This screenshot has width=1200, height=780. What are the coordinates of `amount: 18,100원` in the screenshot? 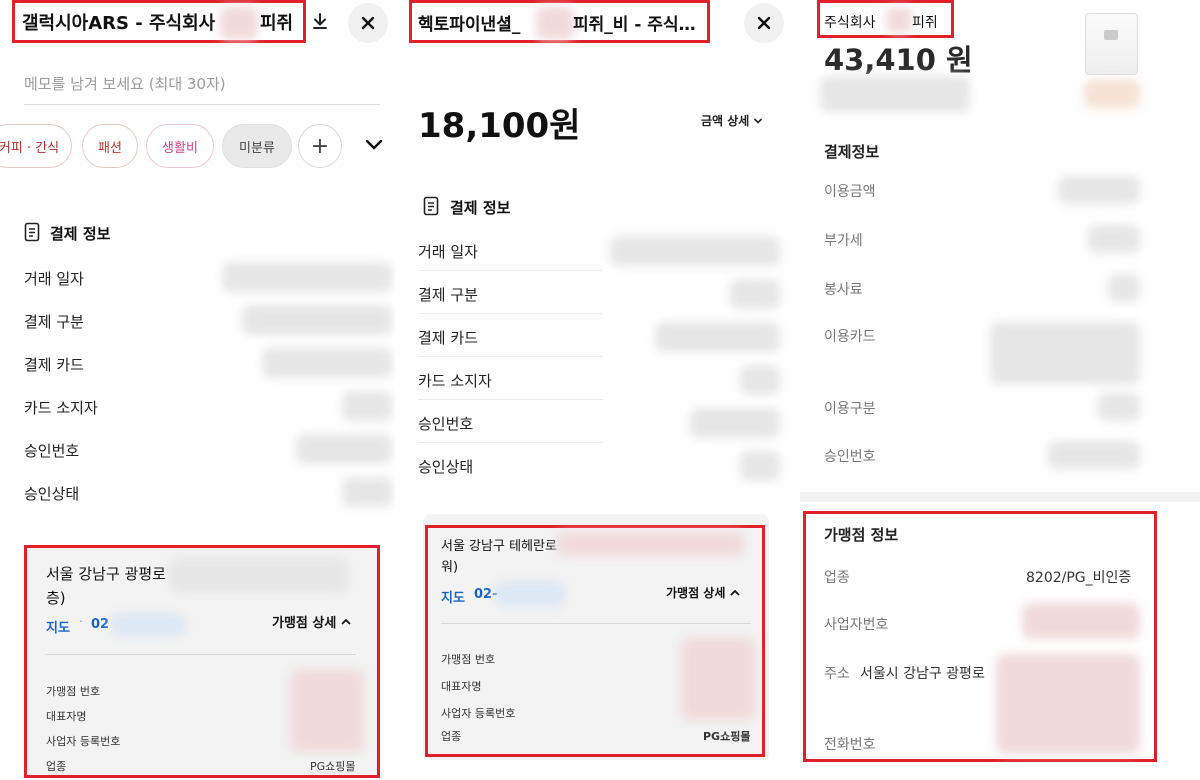 It's located at (499, 126).